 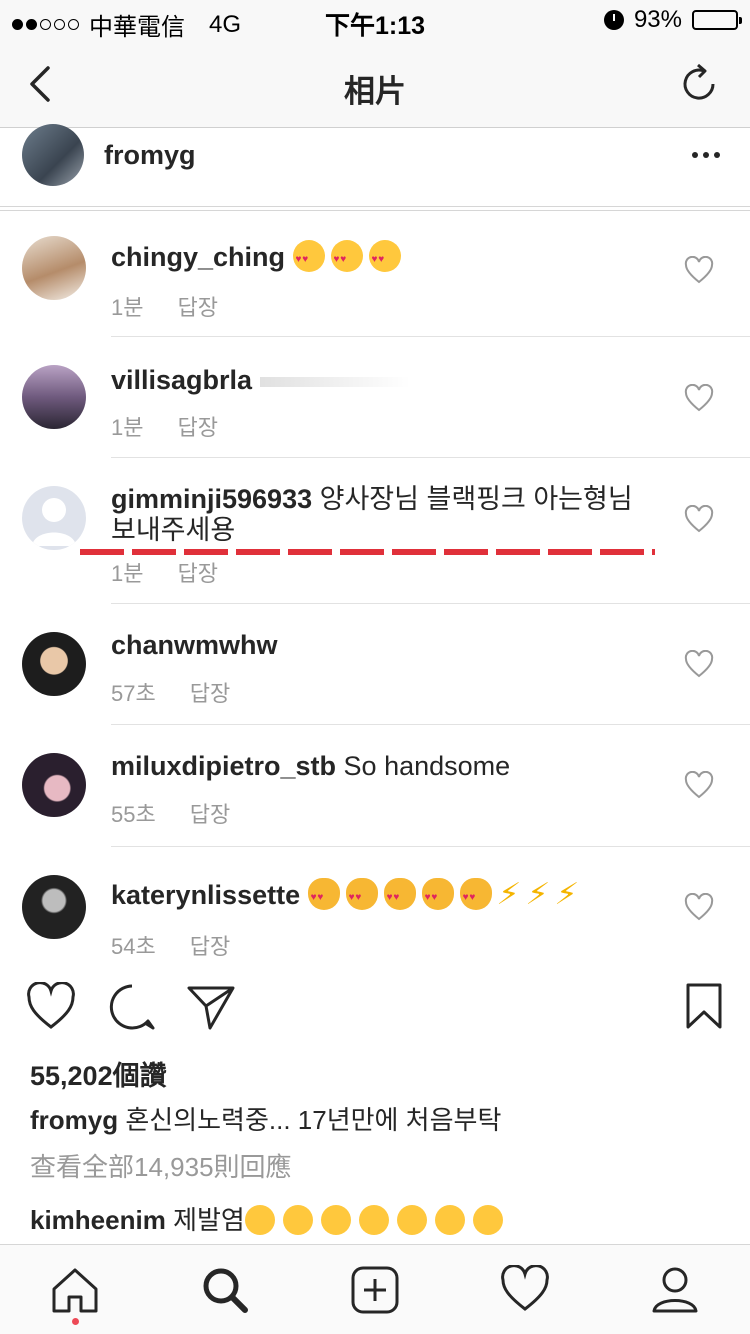 I want to click on home-icon, so click(x=75, y=1290).